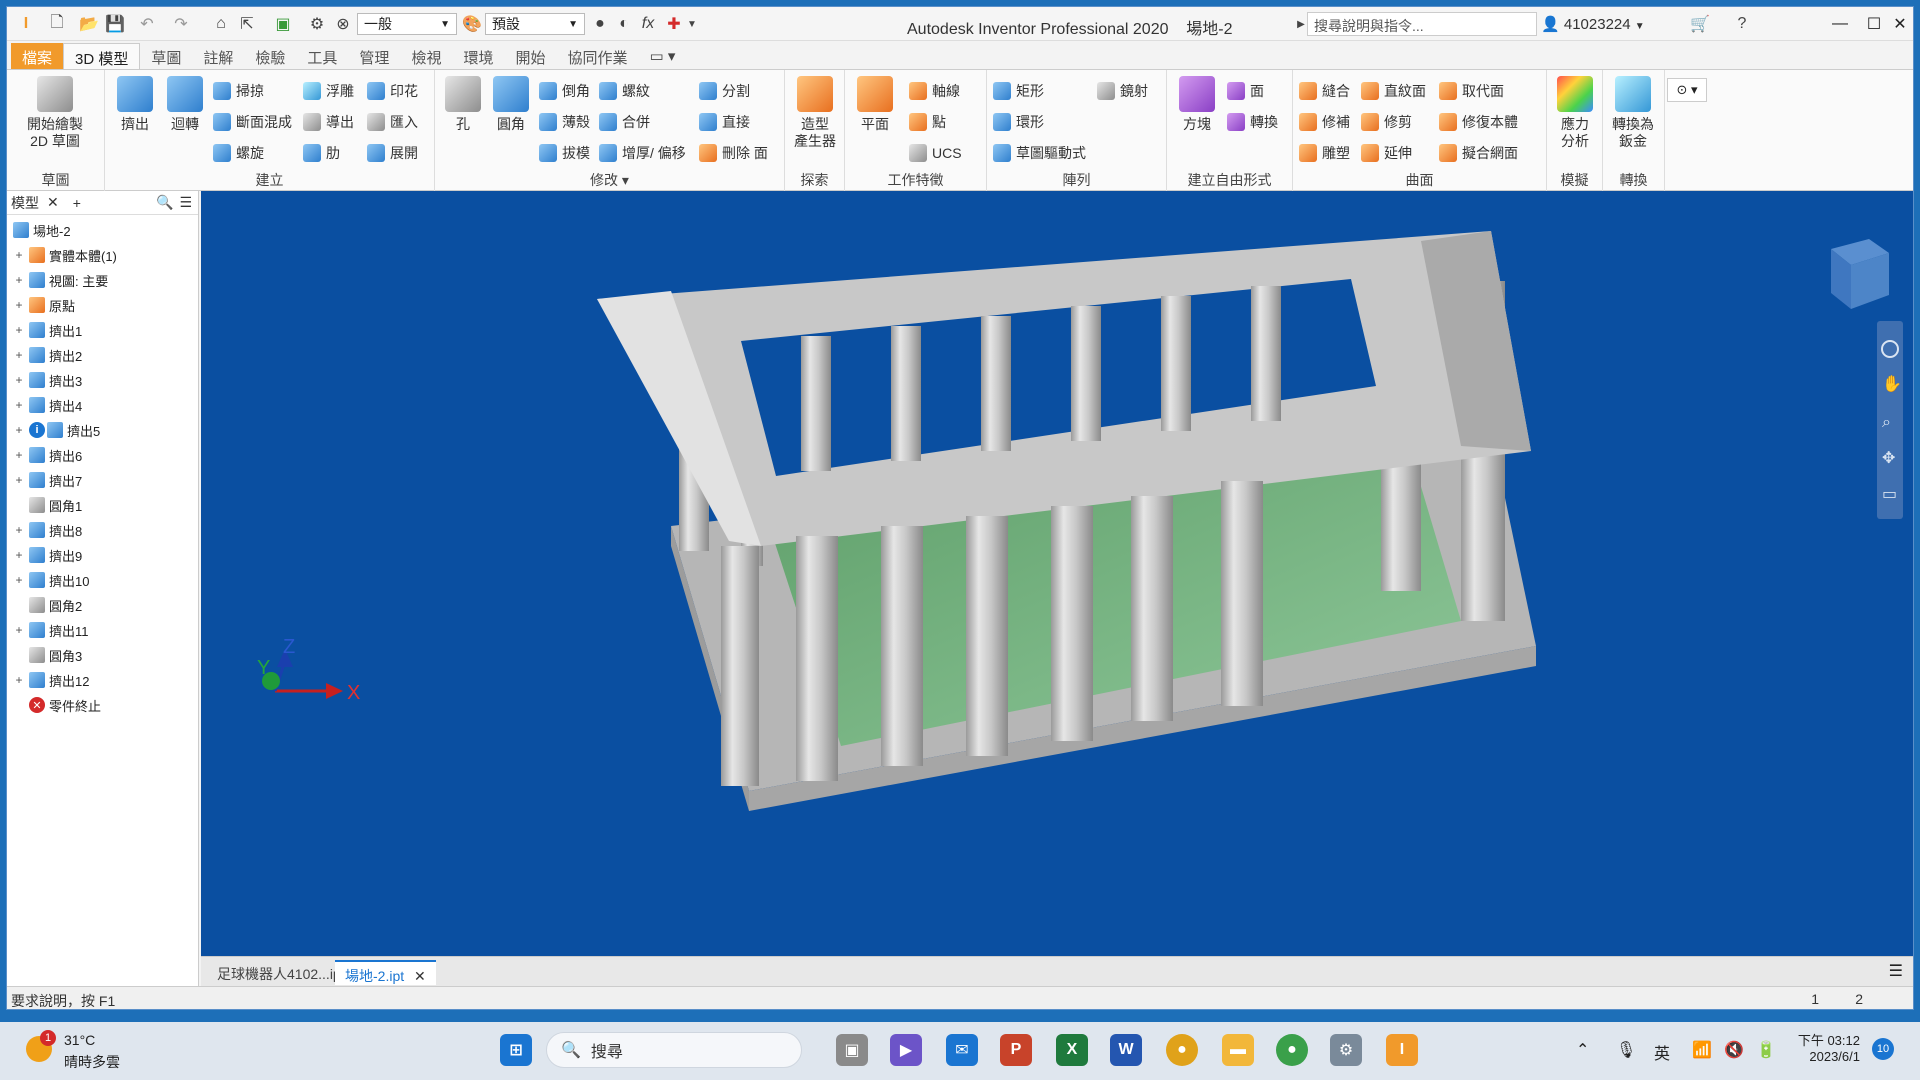 This screenshot has height=1080, width=1920. I want to click on update-icon: ▣, so click(283, 24).